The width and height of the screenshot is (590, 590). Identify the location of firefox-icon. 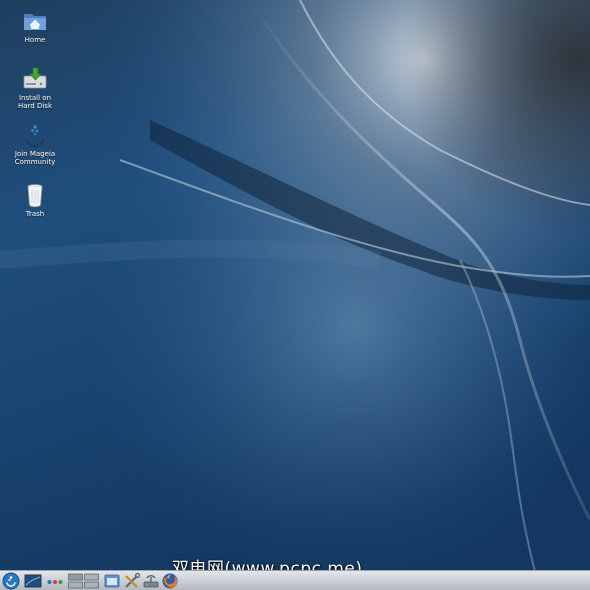
(170, 581).